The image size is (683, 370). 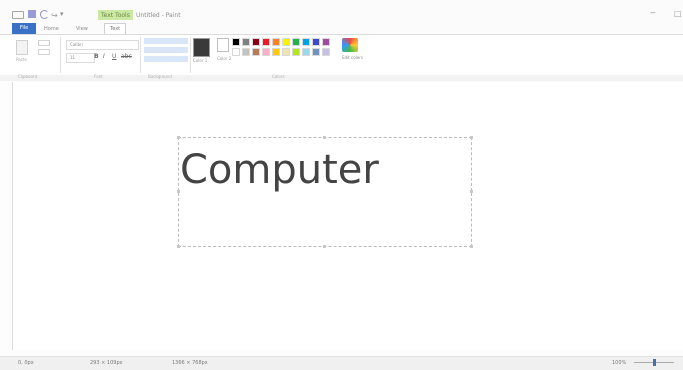 What do you see at coordinates (158, 15) in the screenshot?
I see `window-title: Untitled - Paint` at bounding box center [158, 15].